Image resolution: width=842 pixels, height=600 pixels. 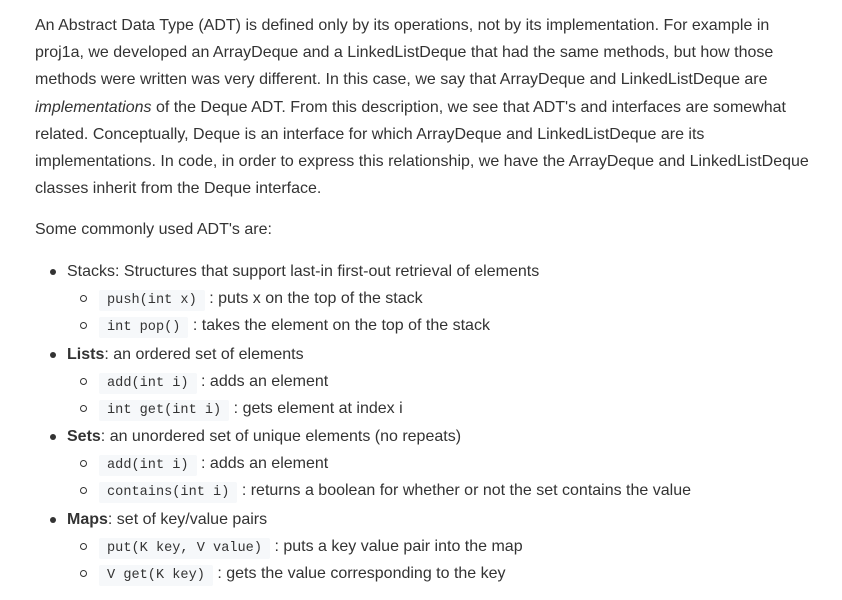 What do you see at coordinates (318, 408) in the screenshot?
I see `op-description: : gets element at index i` at bounding box center [318, 408].